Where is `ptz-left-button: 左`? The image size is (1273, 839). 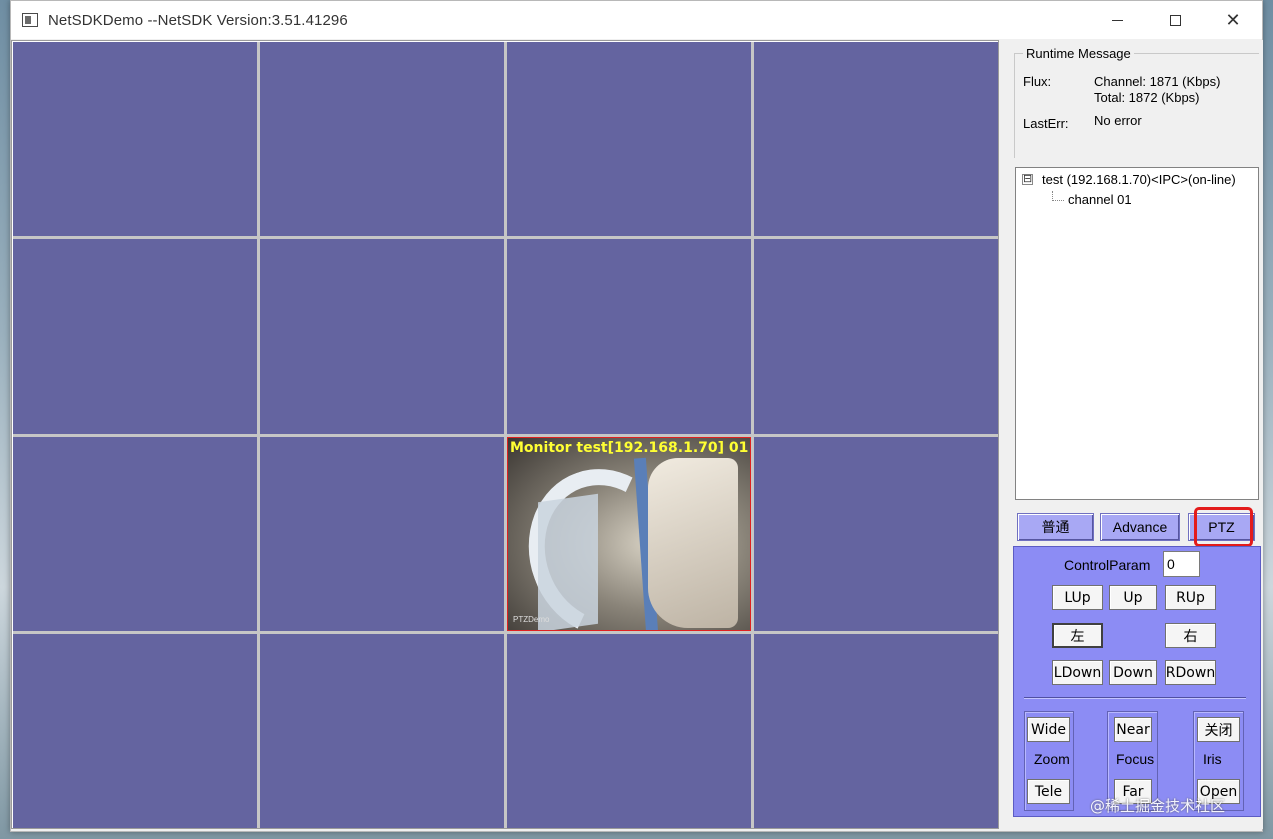
ptz-left-button: 左 is located at coordinates (1077, 635).